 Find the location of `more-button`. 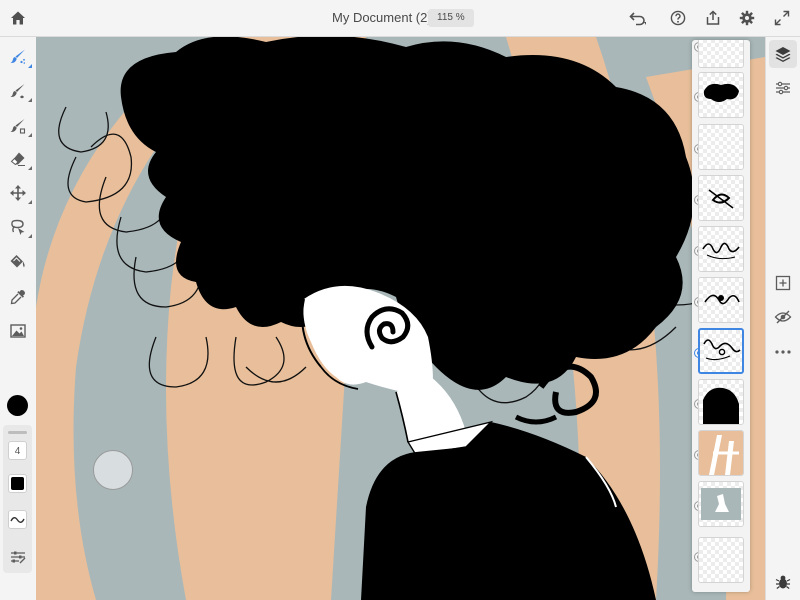

more-button is located at coordinates (783, 352).